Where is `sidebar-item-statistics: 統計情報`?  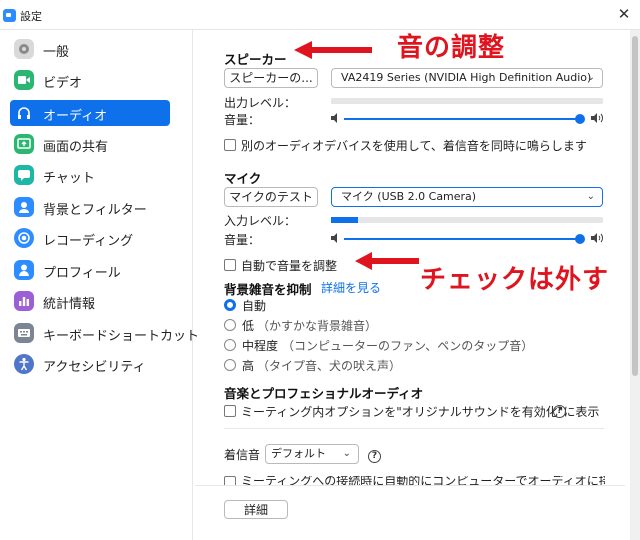 sidebar-item-statistics: 統計情報 is located at coordinates (90, 301).